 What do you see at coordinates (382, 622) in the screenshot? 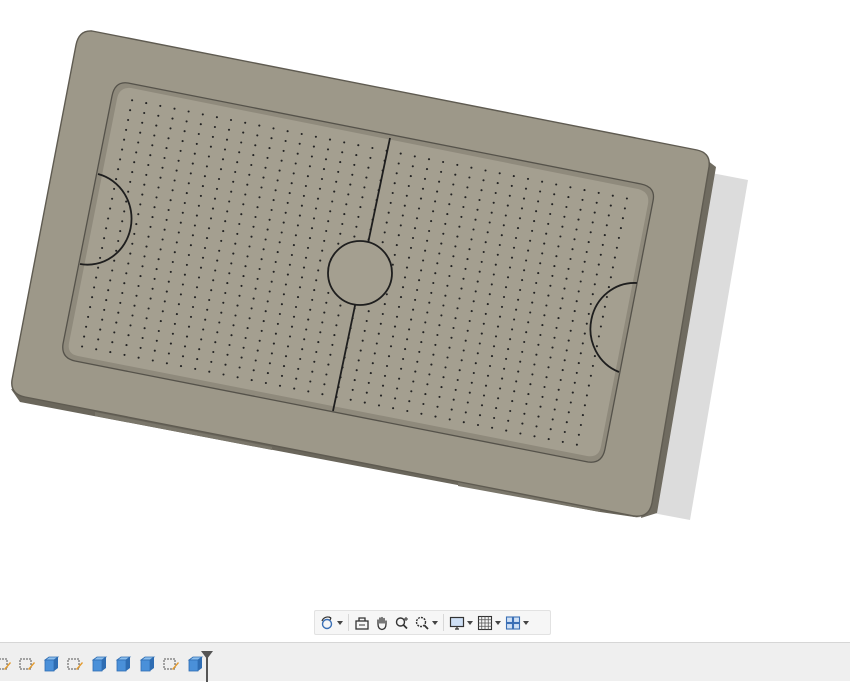
I see `pan-button` at bounding box center [382, 622].